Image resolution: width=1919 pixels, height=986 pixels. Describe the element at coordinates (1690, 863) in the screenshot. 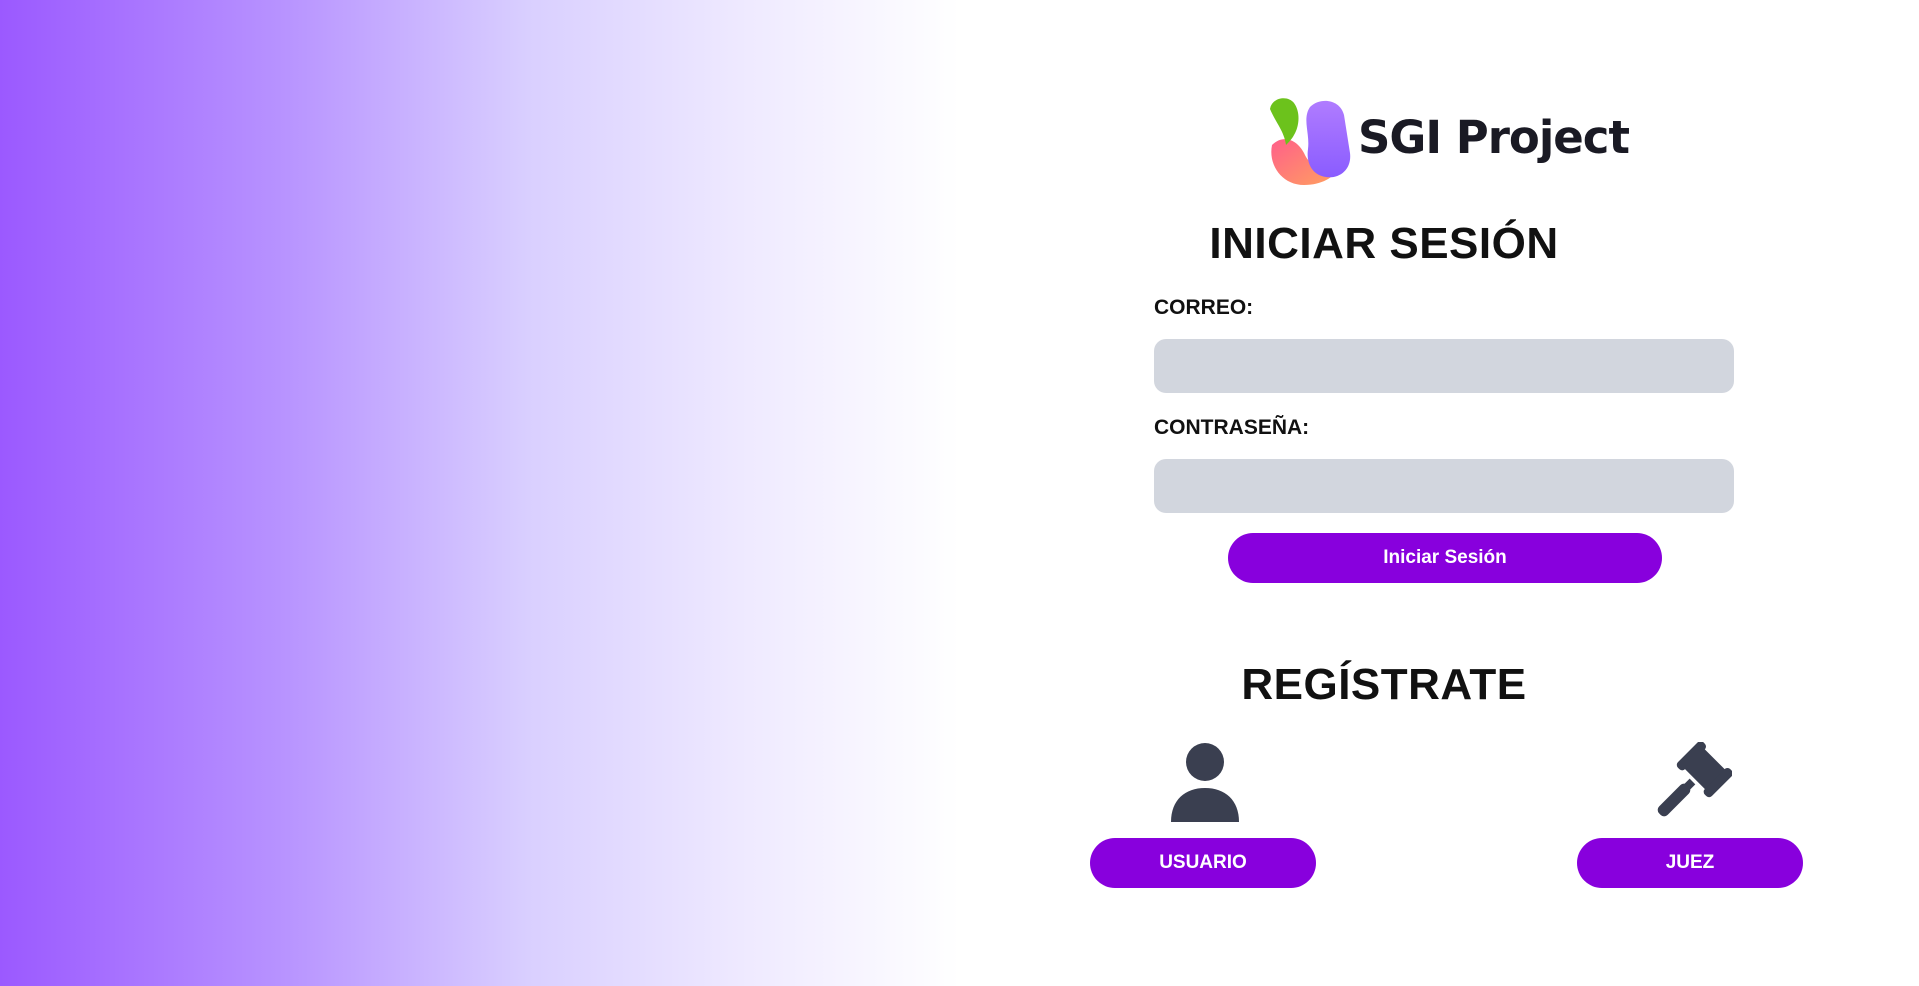

I see `register-judge-button: JUEZ` at that location.